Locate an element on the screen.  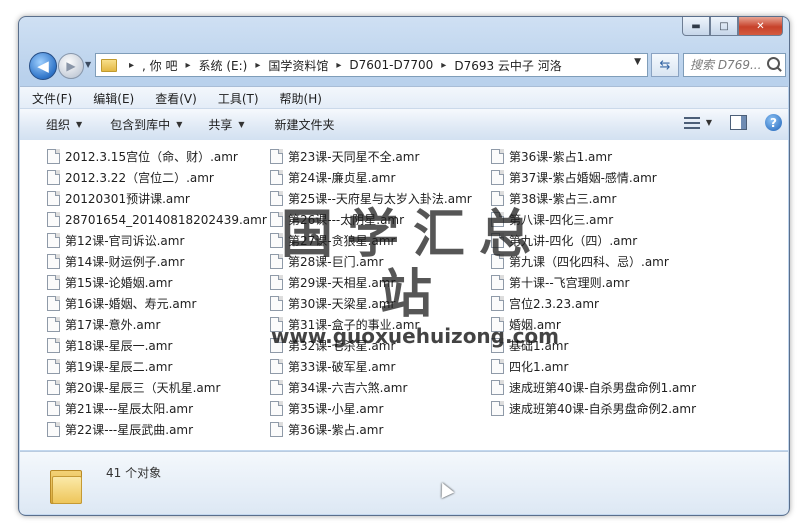
address-dropdown-icon: ▼ is located at coordinates (637, 62).